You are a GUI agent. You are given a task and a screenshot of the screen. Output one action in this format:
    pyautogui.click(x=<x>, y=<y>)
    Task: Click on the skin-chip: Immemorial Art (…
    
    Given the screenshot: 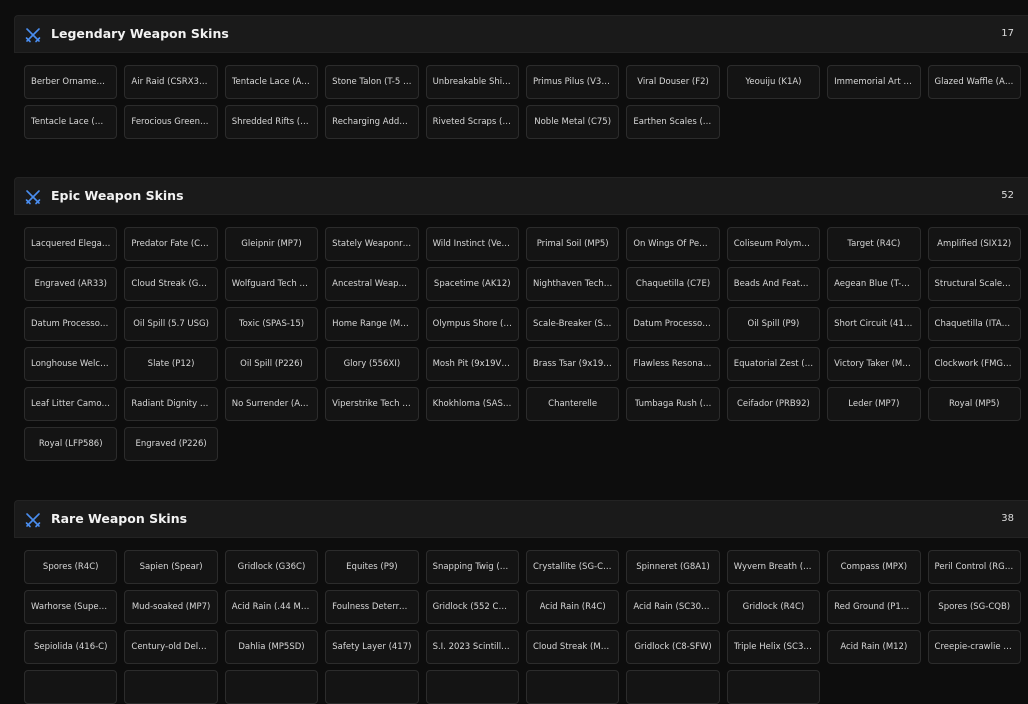 What is the action you would take?
    pyautogui.click(x=874, y=82)
    